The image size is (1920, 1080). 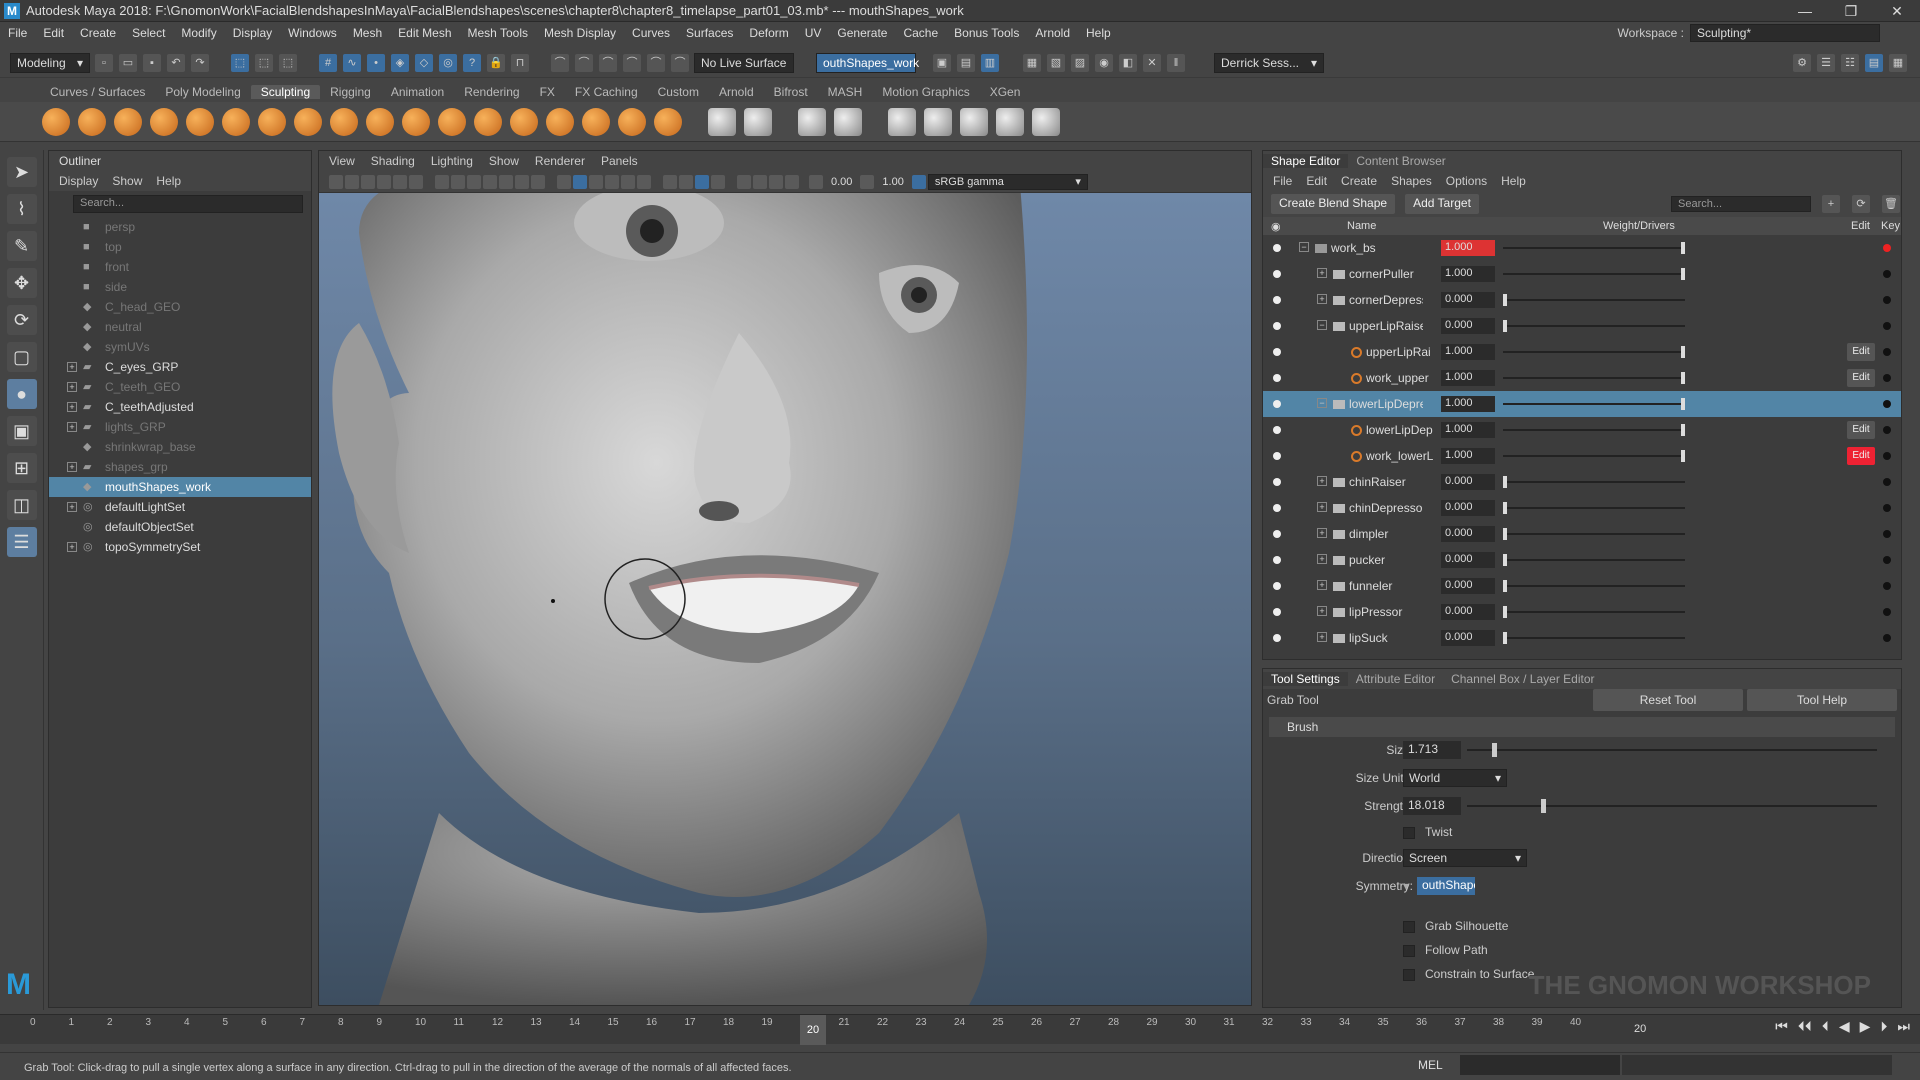 What do you see at coordinates (200, 121) in the screenshot?
I see `pinch-brush-icon` at bounding box center [200, 121].